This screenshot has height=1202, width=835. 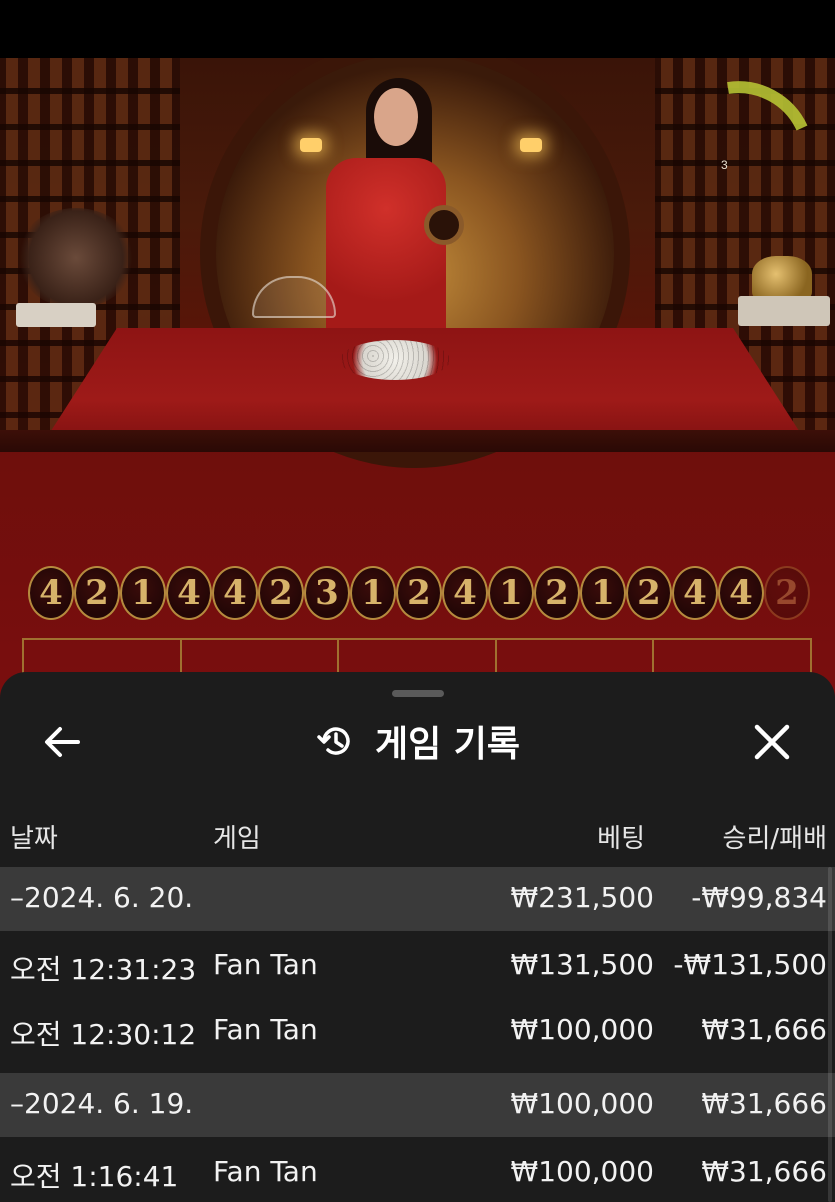 What do you see at coordinates (417, 899) in the screenshot?
I see `date-group-row: –2024. 6. 20. ₩231,500 -₩99,834` at bounding box center [417, 899].